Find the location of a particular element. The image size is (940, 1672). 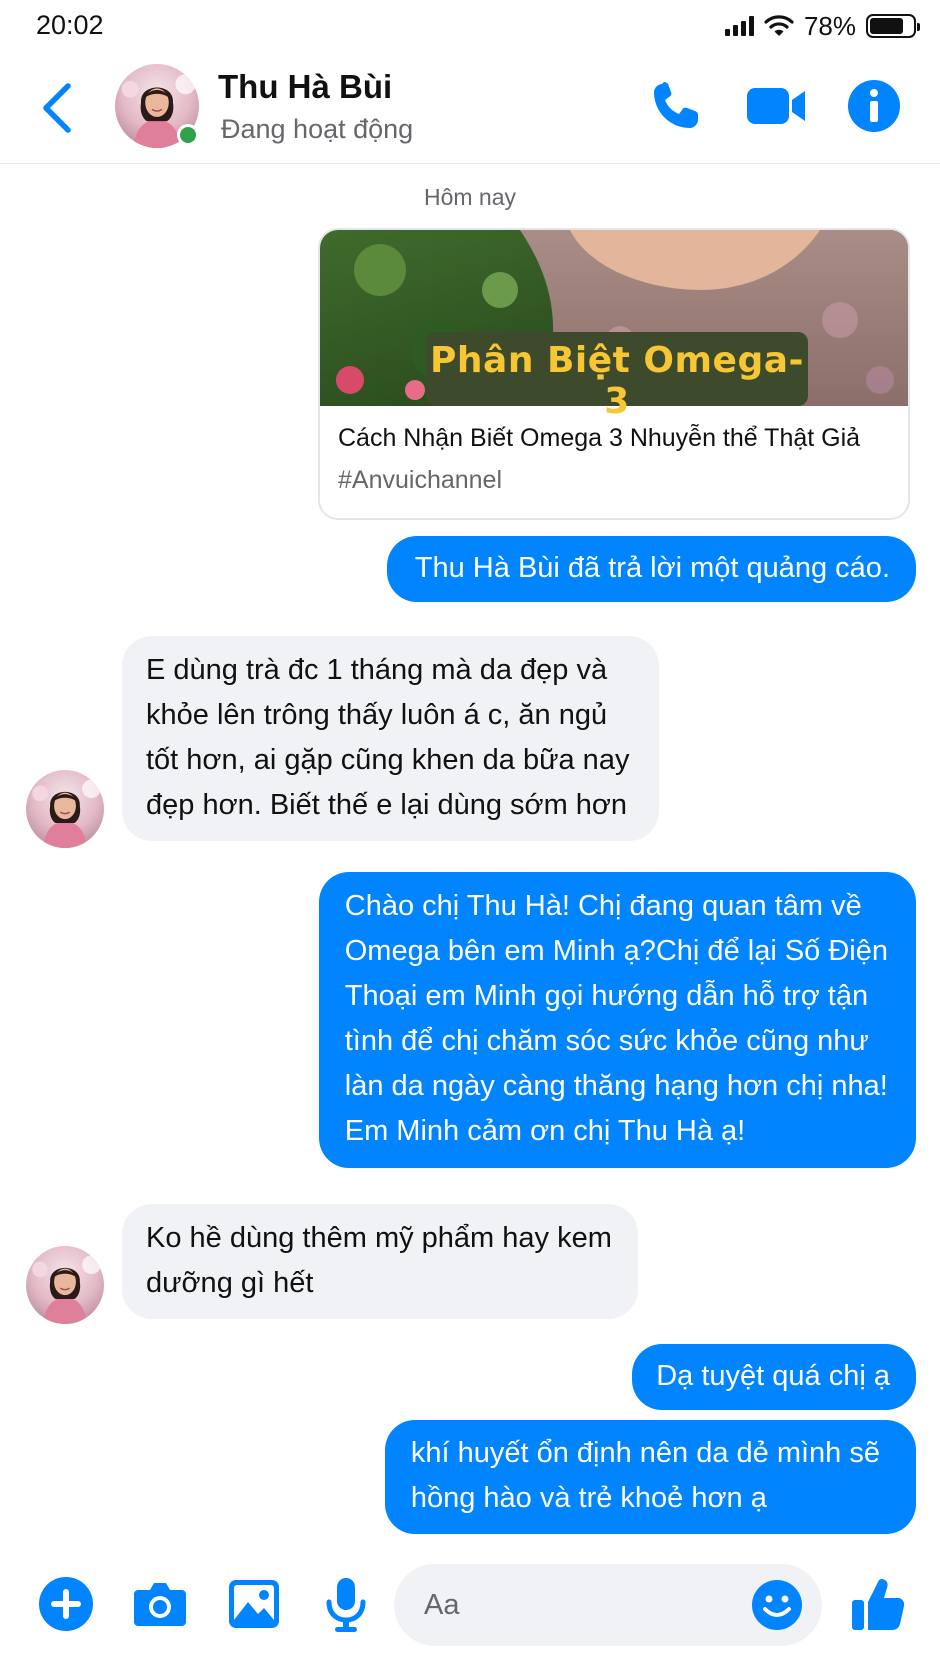

wifi-icon is located at coordinates (779, 25).